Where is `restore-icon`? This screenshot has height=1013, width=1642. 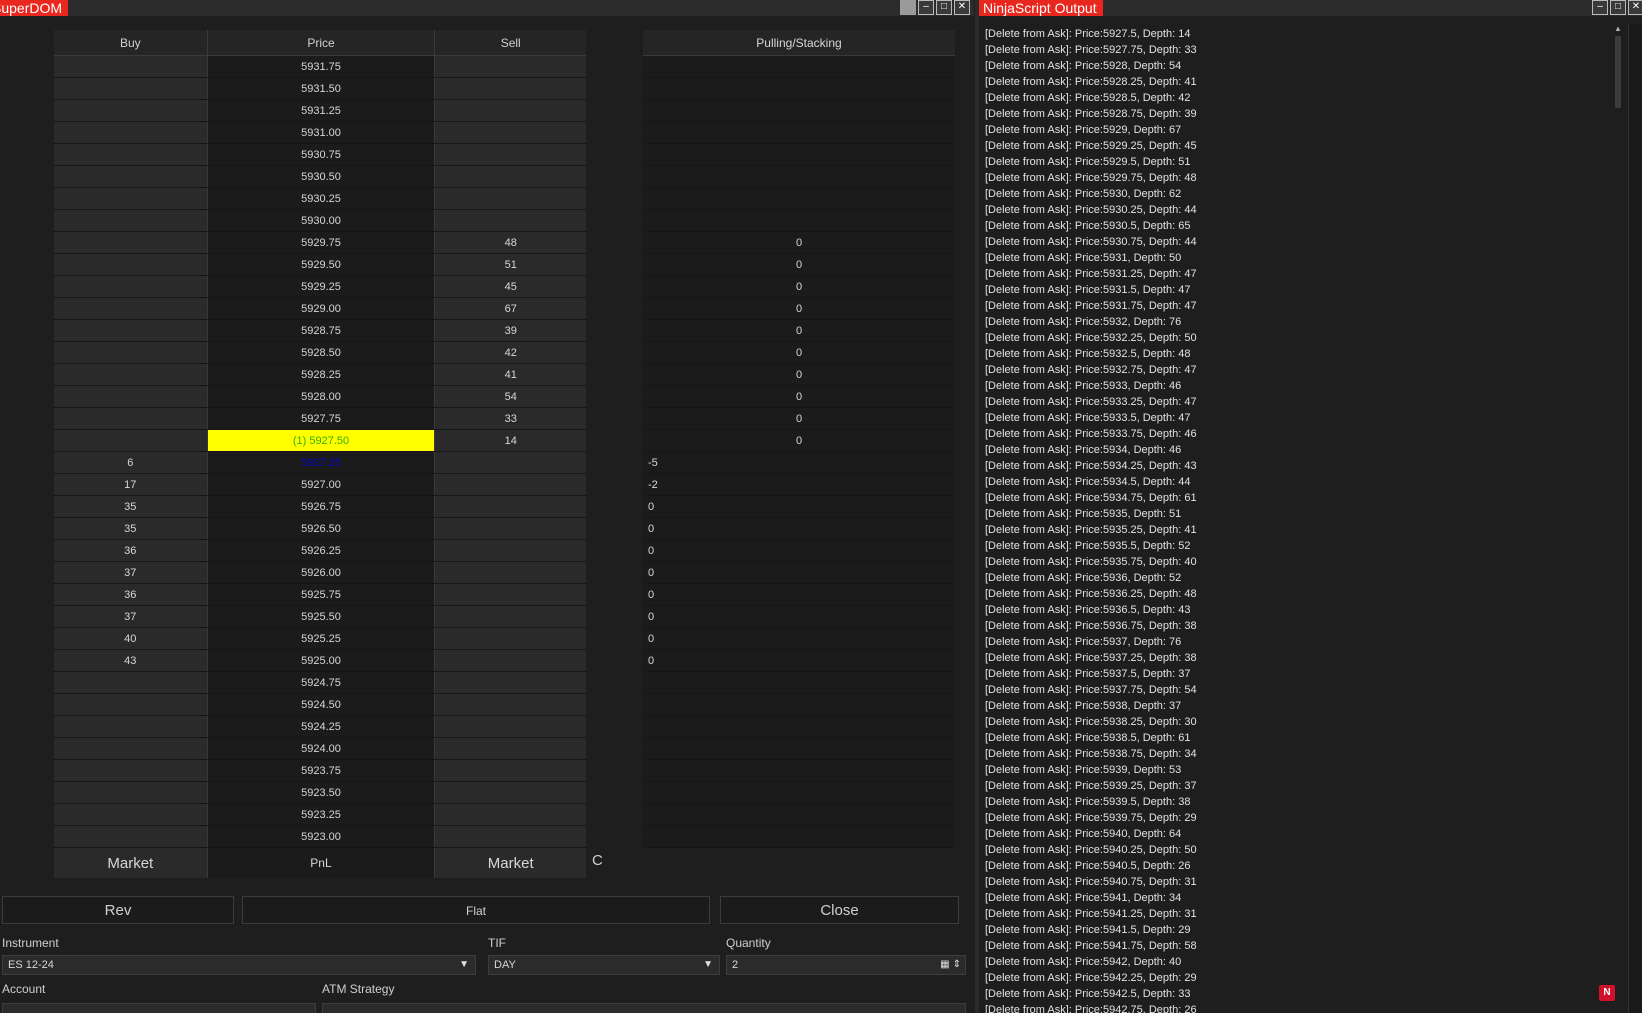
restore-icon is located at coordinates (908, 7).